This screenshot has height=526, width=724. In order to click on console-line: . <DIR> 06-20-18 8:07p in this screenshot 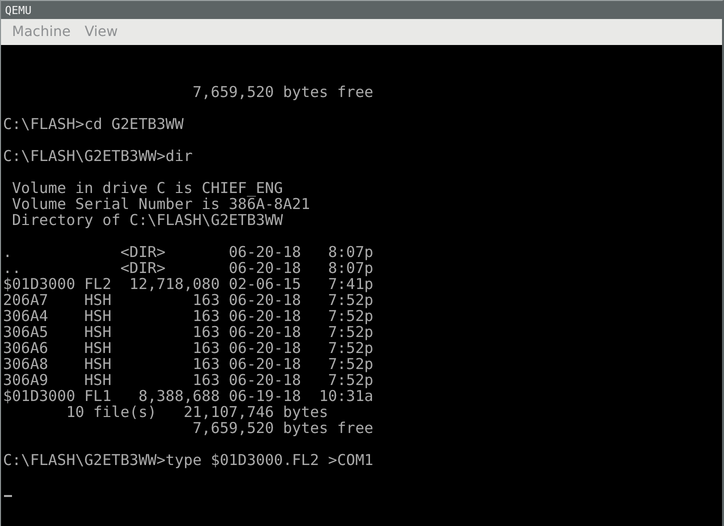, I will do `click(188, 252)`.